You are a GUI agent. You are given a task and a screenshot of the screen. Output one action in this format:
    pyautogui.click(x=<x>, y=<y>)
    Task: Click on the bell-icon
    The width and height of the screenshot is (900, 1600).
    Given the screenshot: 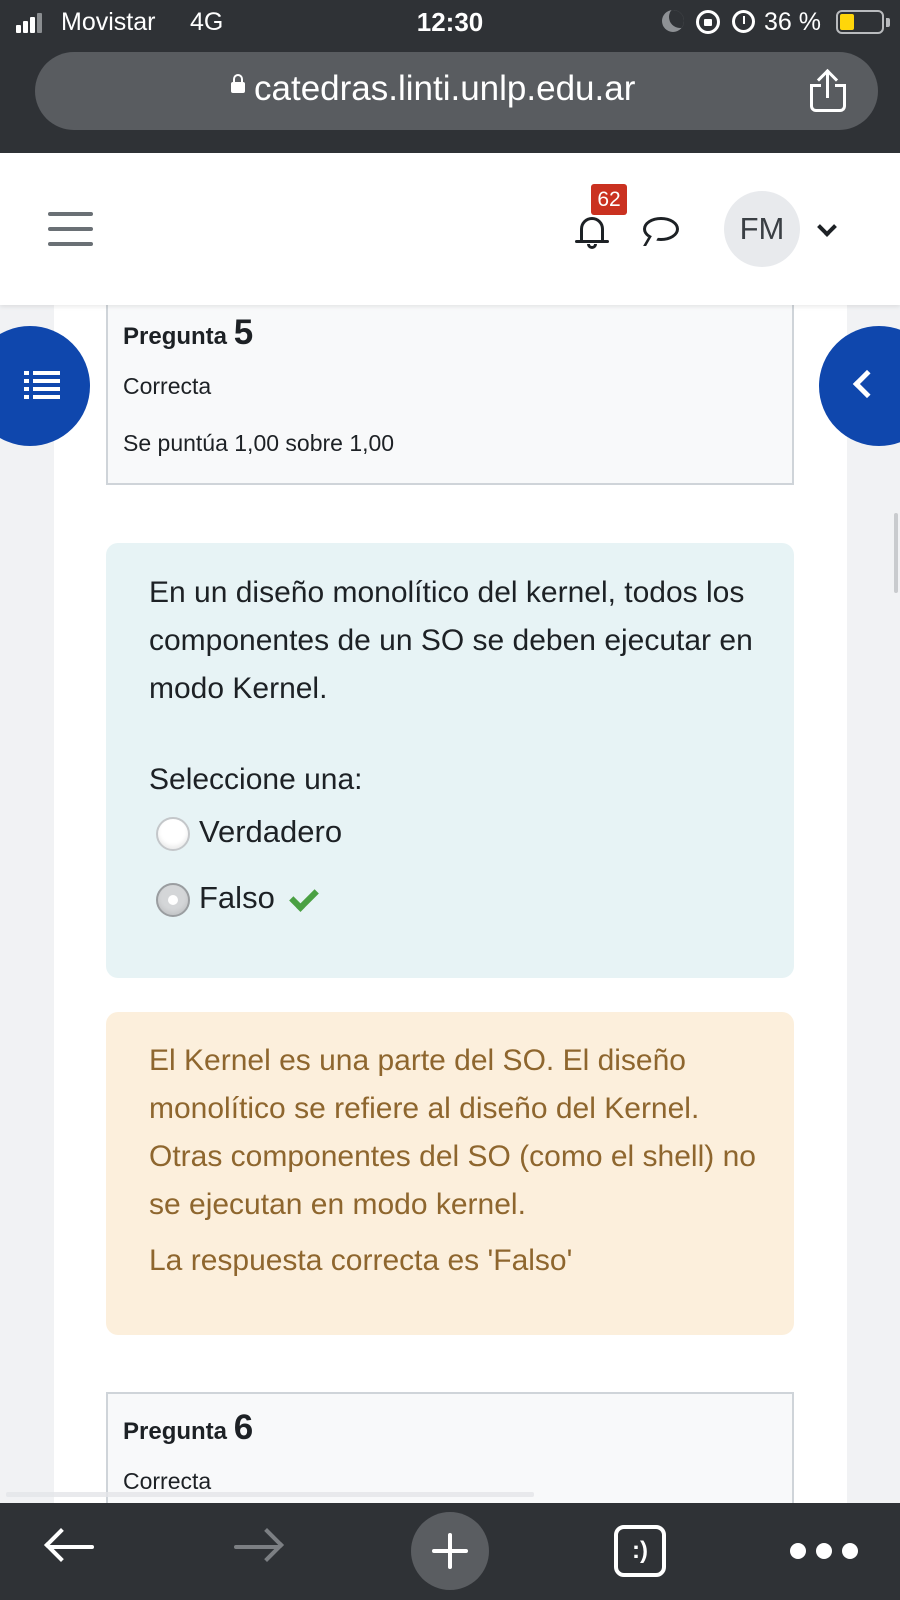 What is the action you would take?
    pyautogui.click(x=592, y=232)
    